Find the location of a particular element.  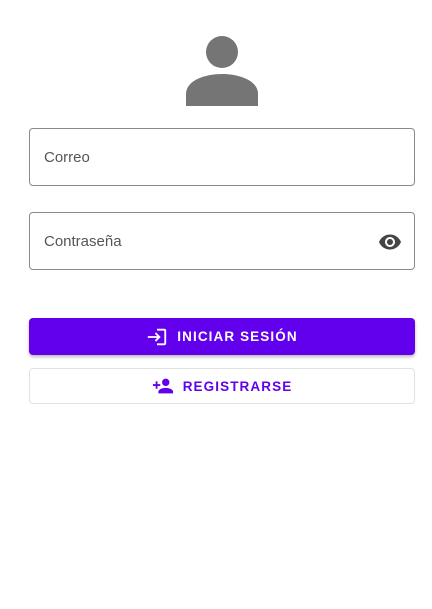

register-button-label: REGISTRARSE is located at coordinates (237, 386).